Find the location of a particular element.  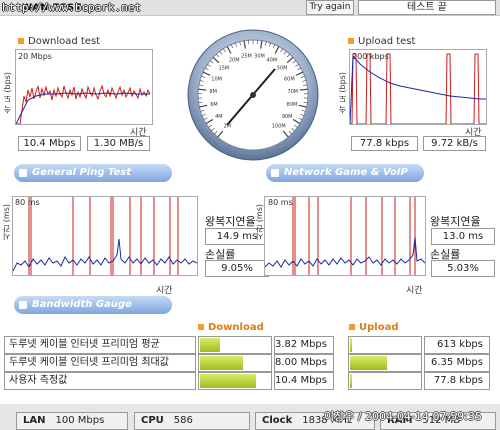

gauge-hub is located at coordinates (253, 95).